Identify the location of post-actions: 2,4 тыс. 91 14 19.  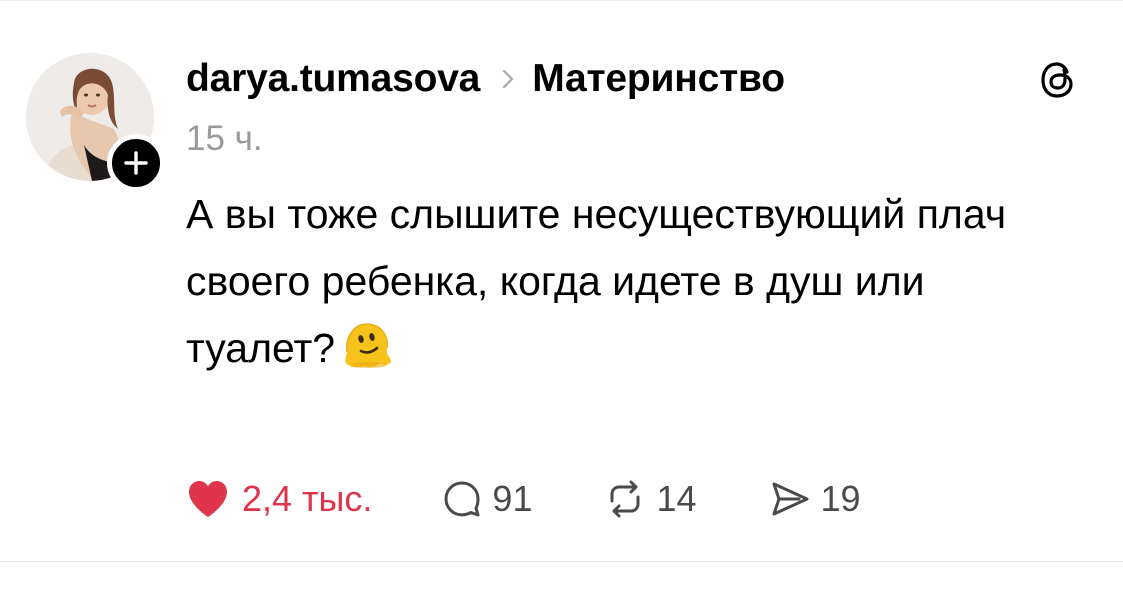
(523, 499).